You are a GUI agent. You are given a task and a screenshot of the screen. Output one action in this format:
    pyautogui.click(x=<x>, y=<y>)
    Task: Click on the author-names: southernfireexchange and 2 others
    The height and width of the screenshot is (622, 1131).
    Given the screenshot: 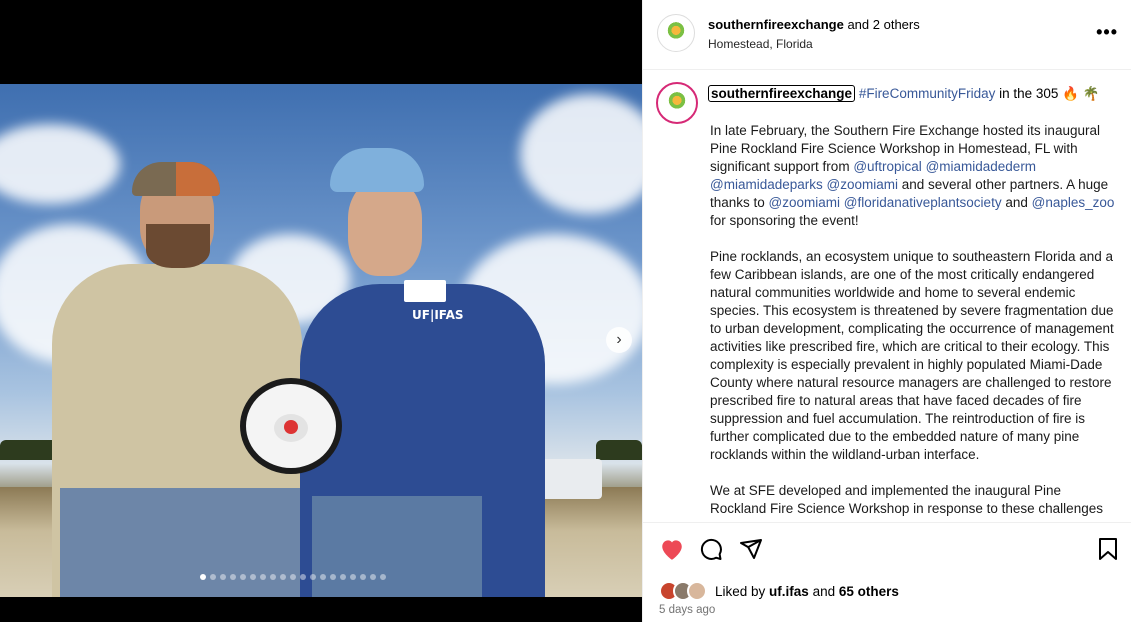 What is the action you would take?
    pyautogui.click(x=814, y=24)
    